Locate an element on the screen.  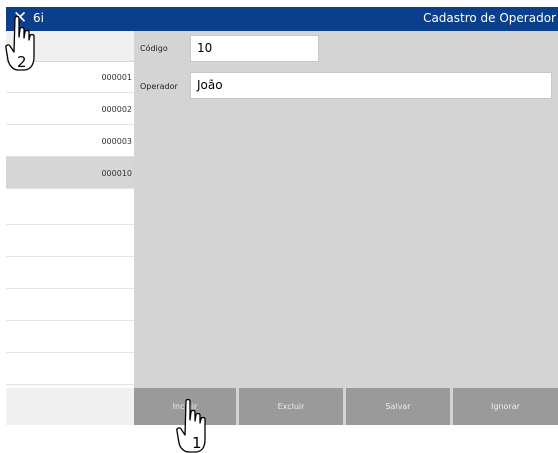
hand-pointer-icon: 2 is located at coordinates (20, 43).